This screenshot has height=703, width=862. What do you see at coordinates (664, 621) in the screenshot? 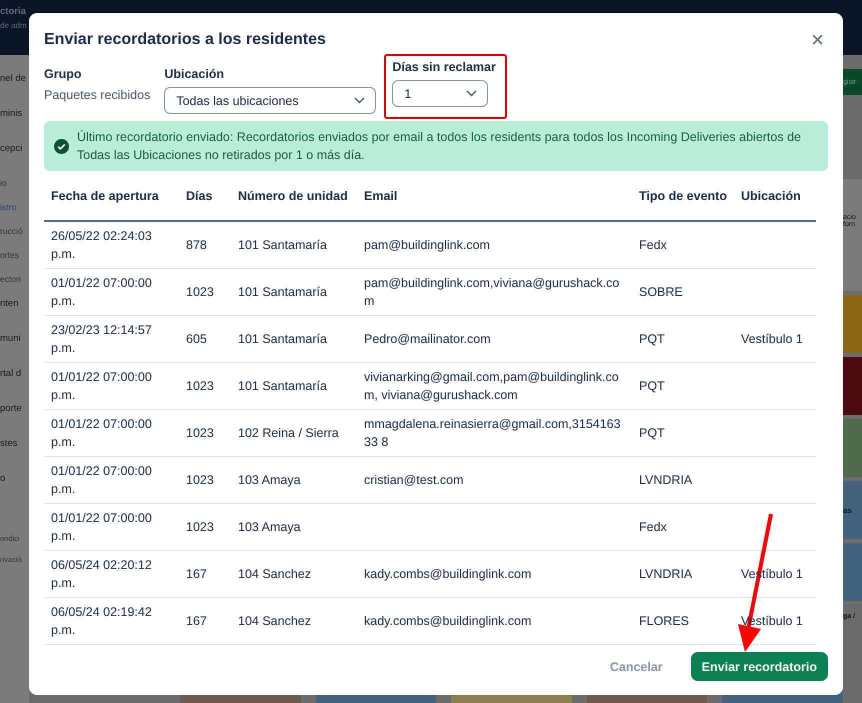
I see `table-cell: FLORES` at bounding box center [664, 621].